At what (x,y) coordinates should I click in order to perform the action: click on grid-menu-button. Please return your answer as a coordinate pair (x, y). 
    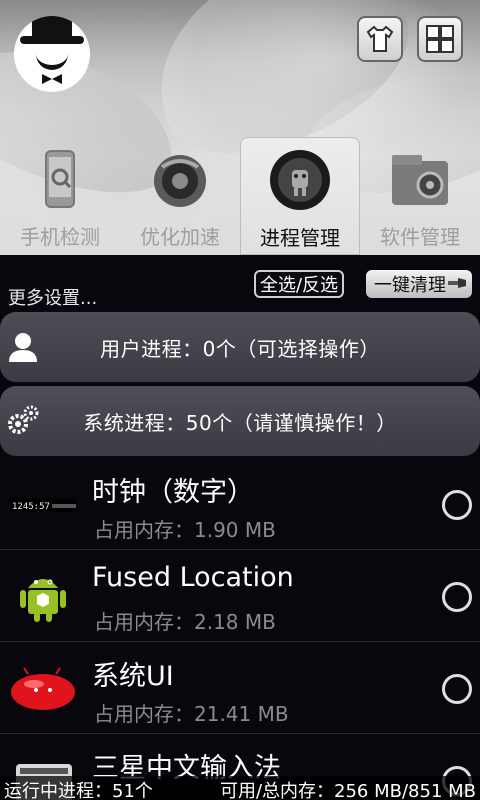
    Looking at the image, I should click on (440, 39).